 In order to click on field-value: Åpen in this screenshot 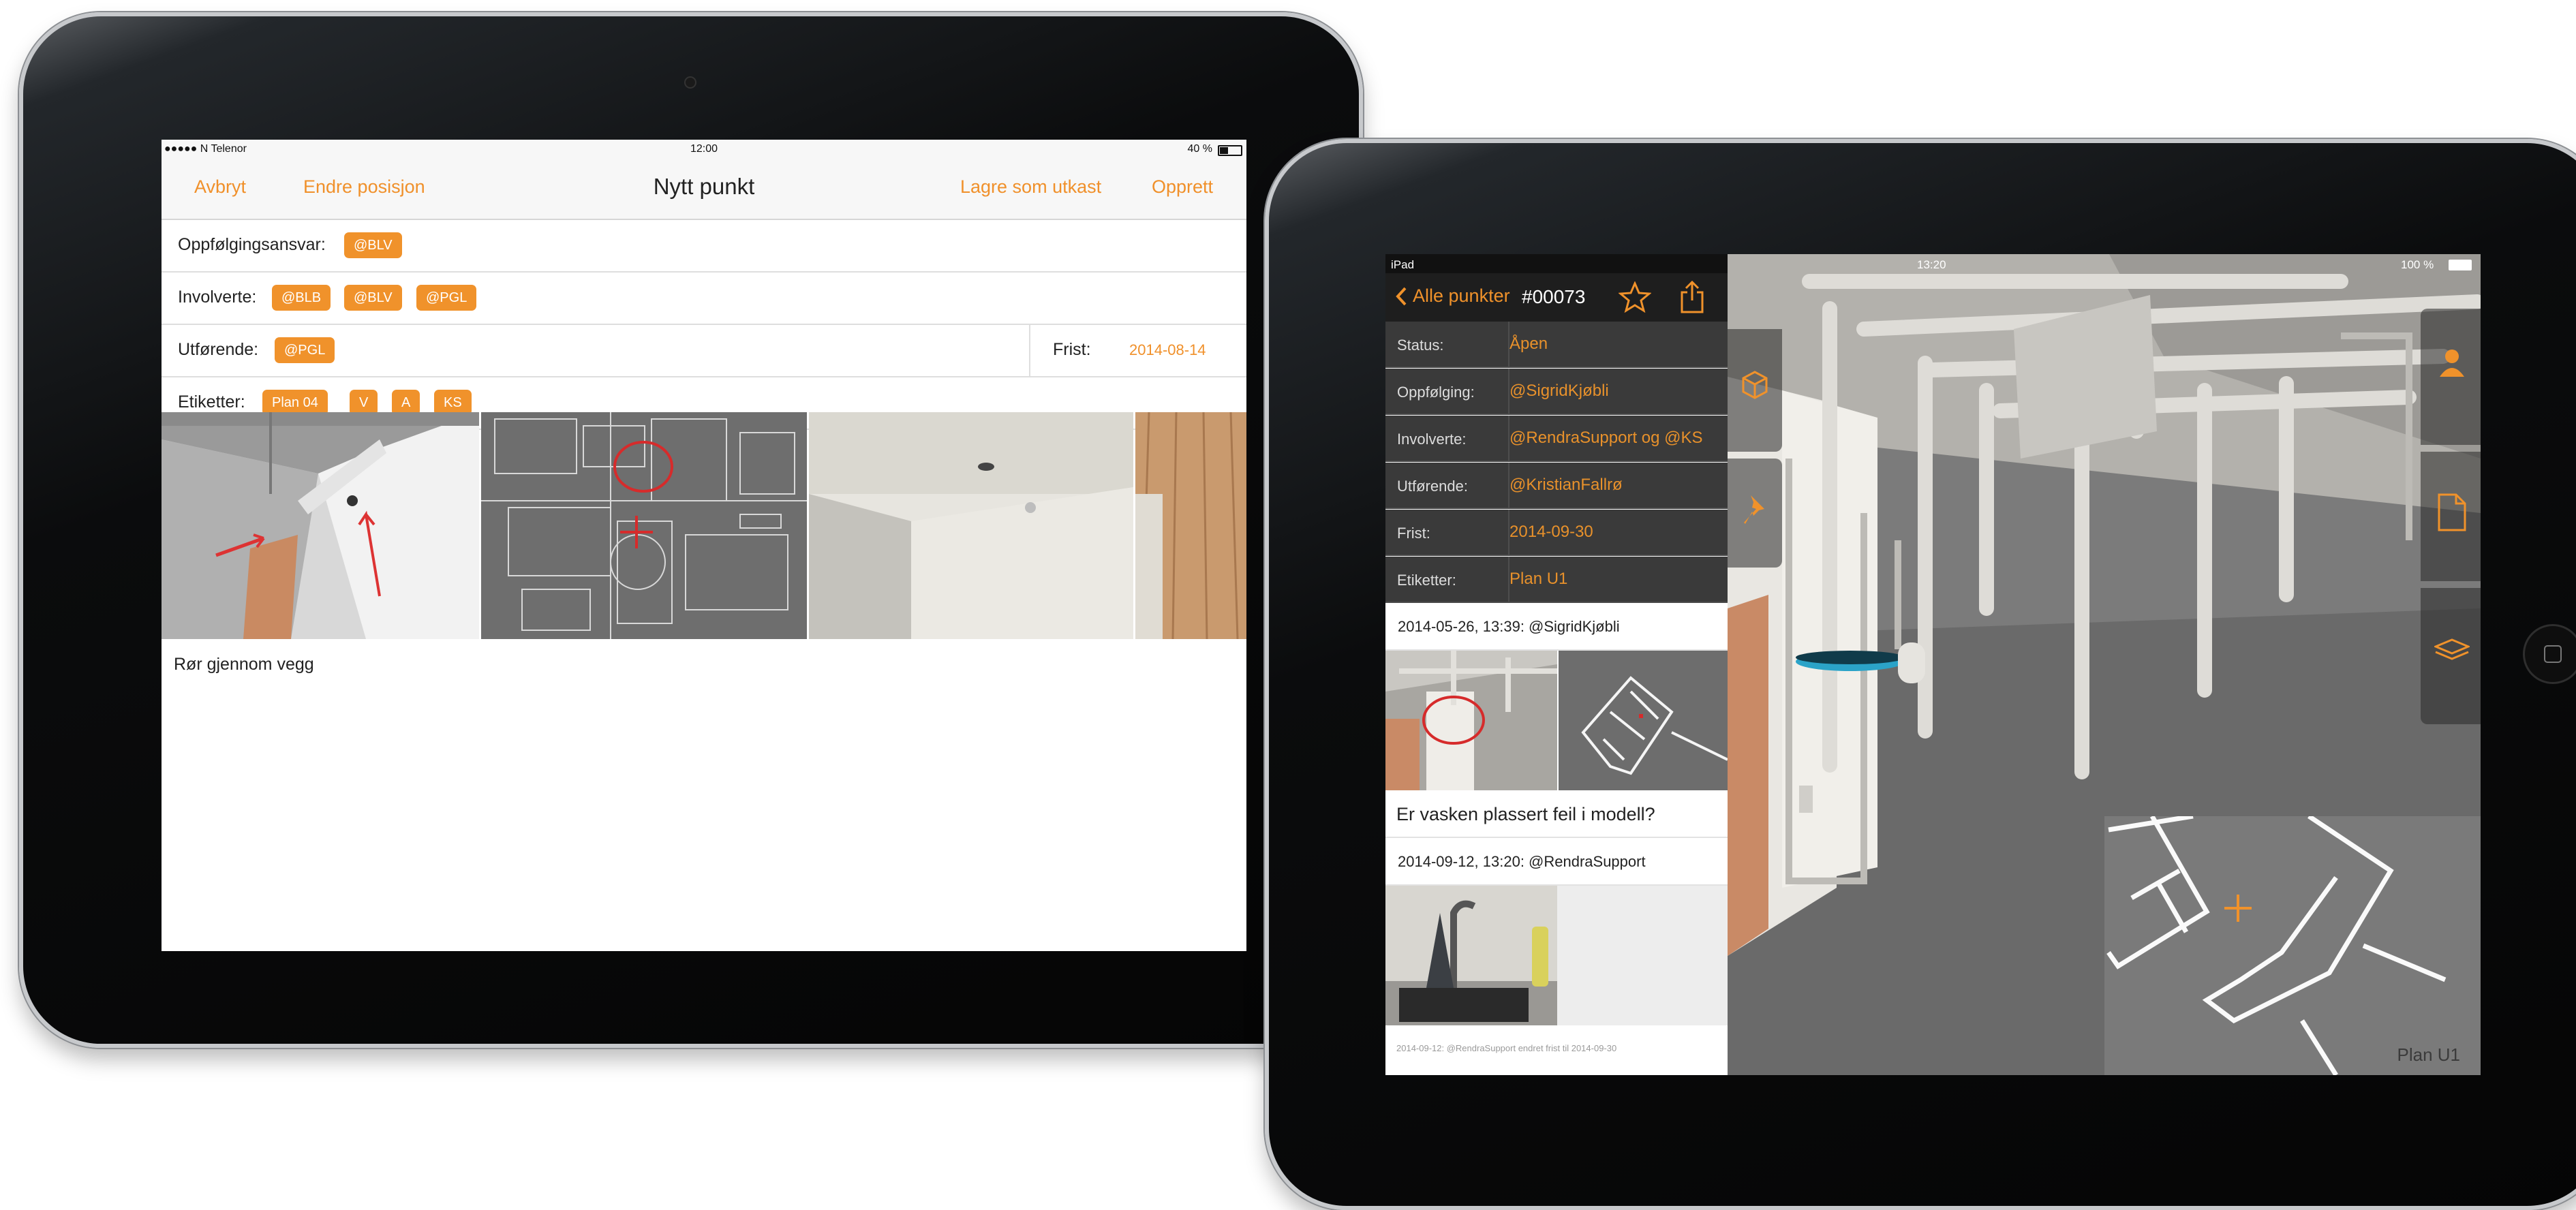, I will do `click(1529, 344)`.